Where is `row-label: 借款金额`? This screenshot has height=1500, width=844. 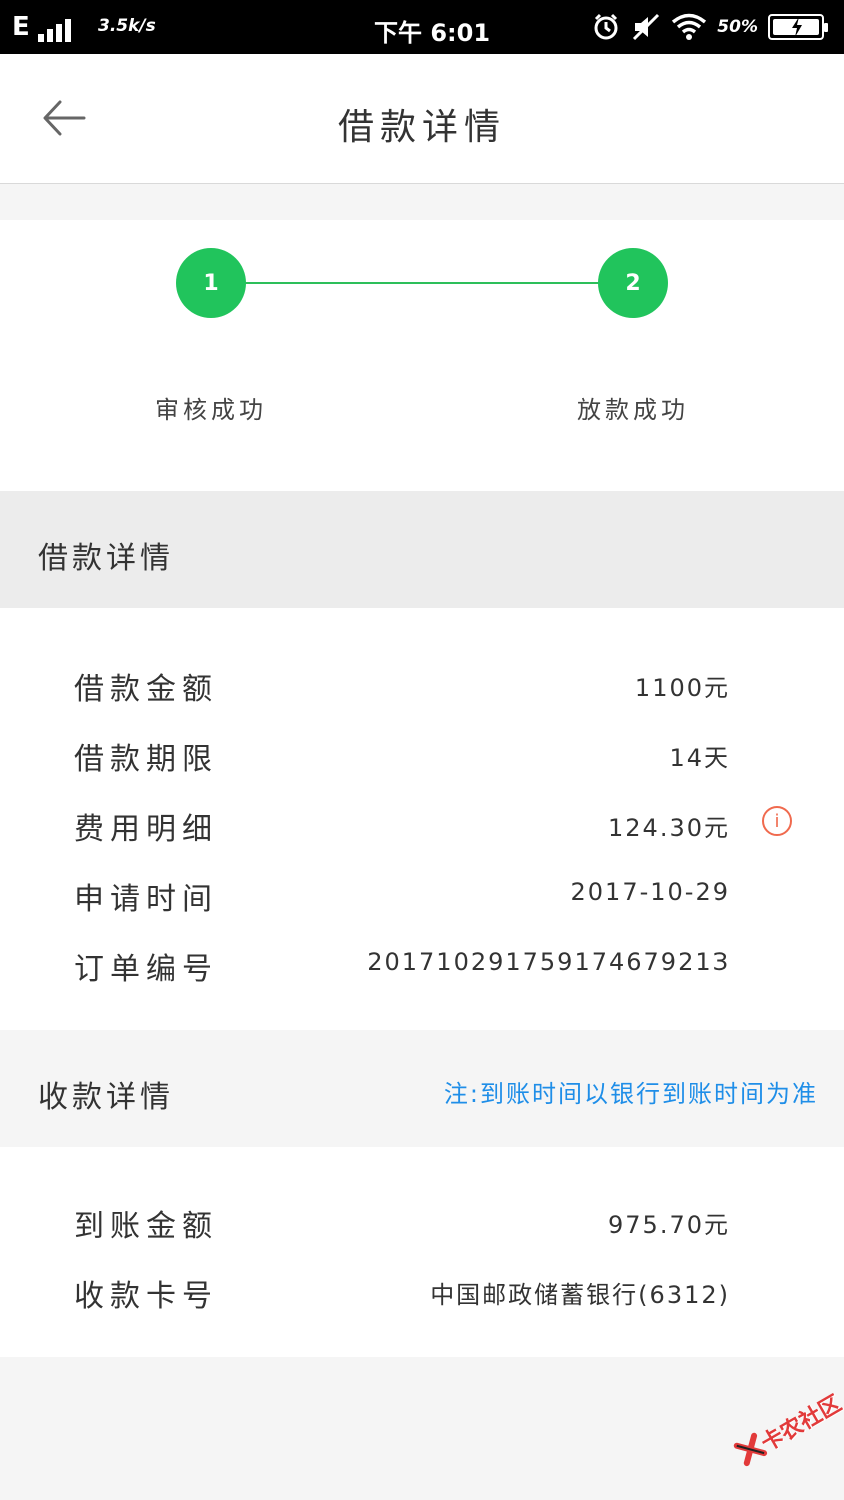
row-label: 借款金额 is located at coordinates (146, 689).